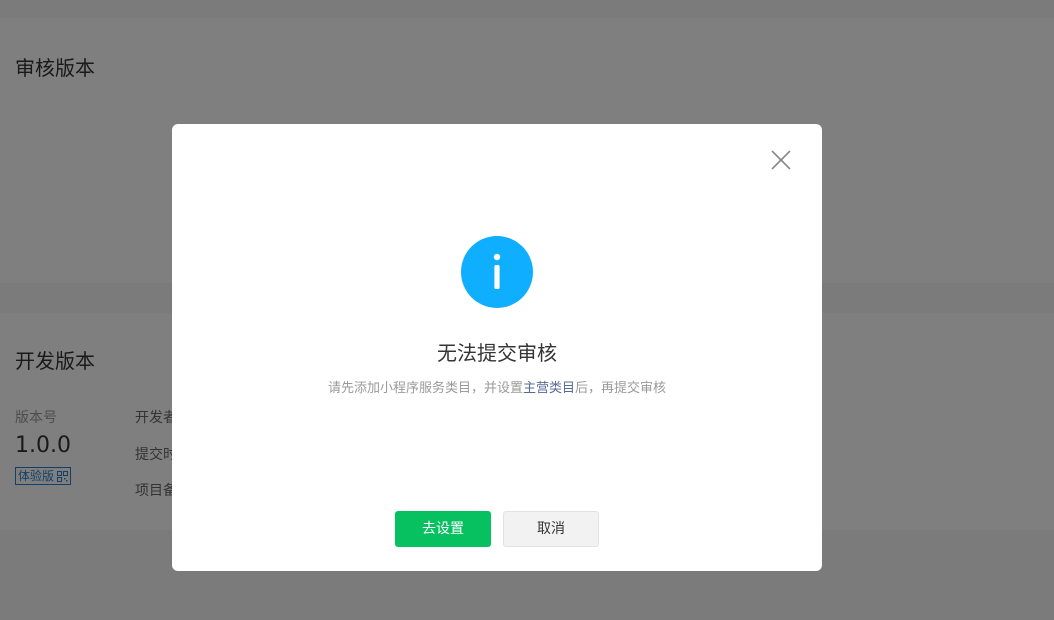  Describe the element at coordinates (443, 529) in the screenshot. I see `go-settings-button: 去设置` at that location.